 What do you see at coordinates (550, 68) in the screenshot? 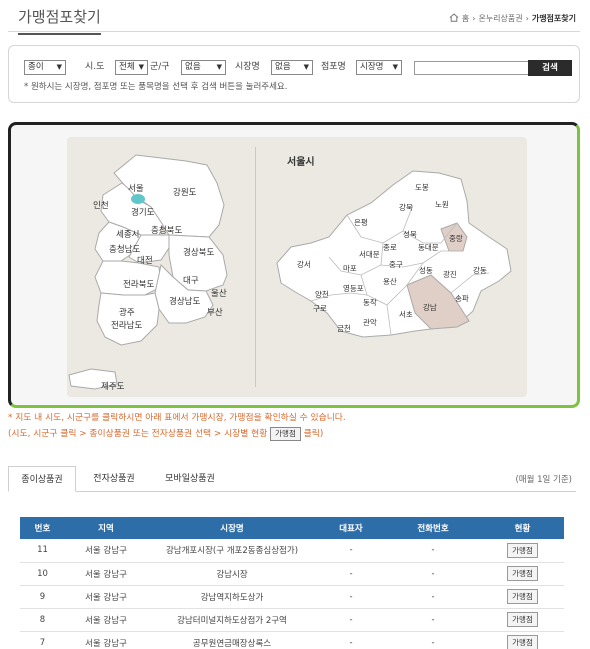
I see `search-button: 검색` at bounding box center [550, 68].